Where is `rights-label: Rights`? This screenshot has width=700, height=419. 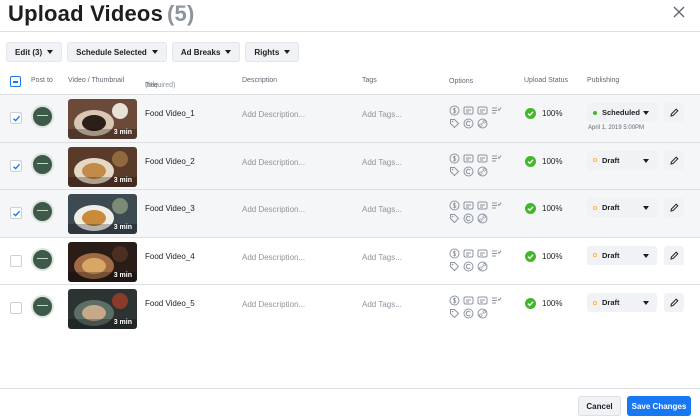
rights-label: Rights is located at coordinates (267, 52).